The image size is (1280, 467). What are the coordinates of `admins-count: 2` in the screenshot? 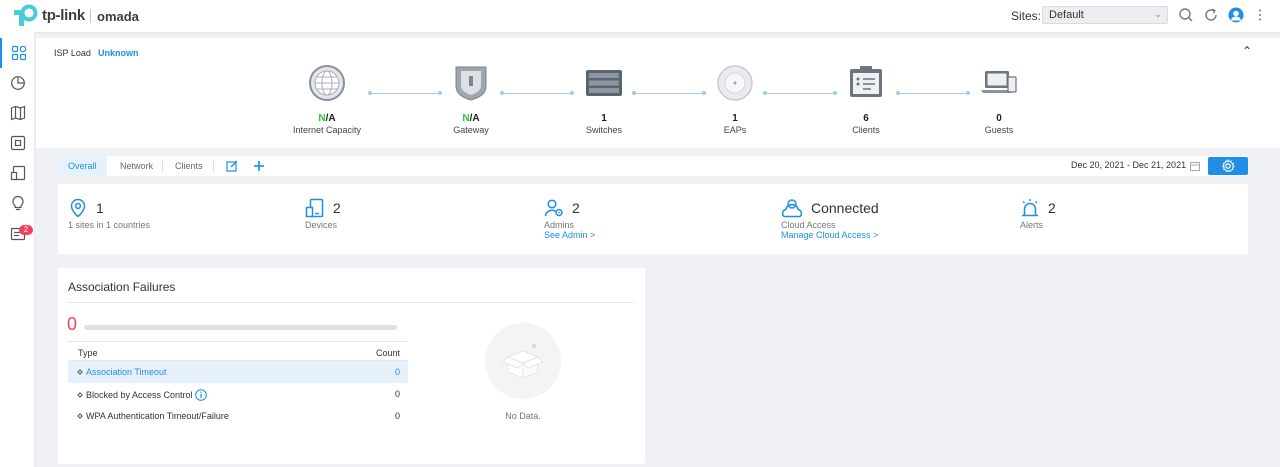 It's located at (576, 208).